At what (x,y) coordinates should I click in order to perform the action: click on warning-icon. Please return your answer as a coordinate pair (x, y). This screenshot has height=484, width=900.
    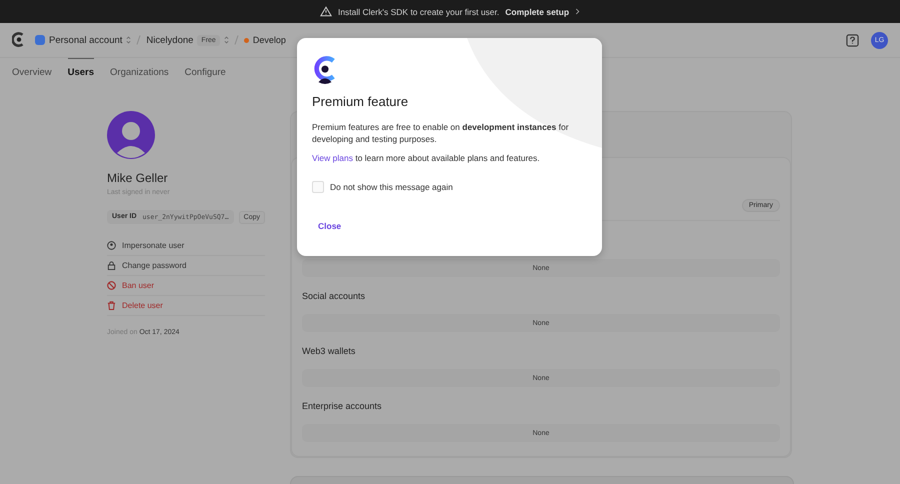
    Looking at the image, I should click on (326, 11).